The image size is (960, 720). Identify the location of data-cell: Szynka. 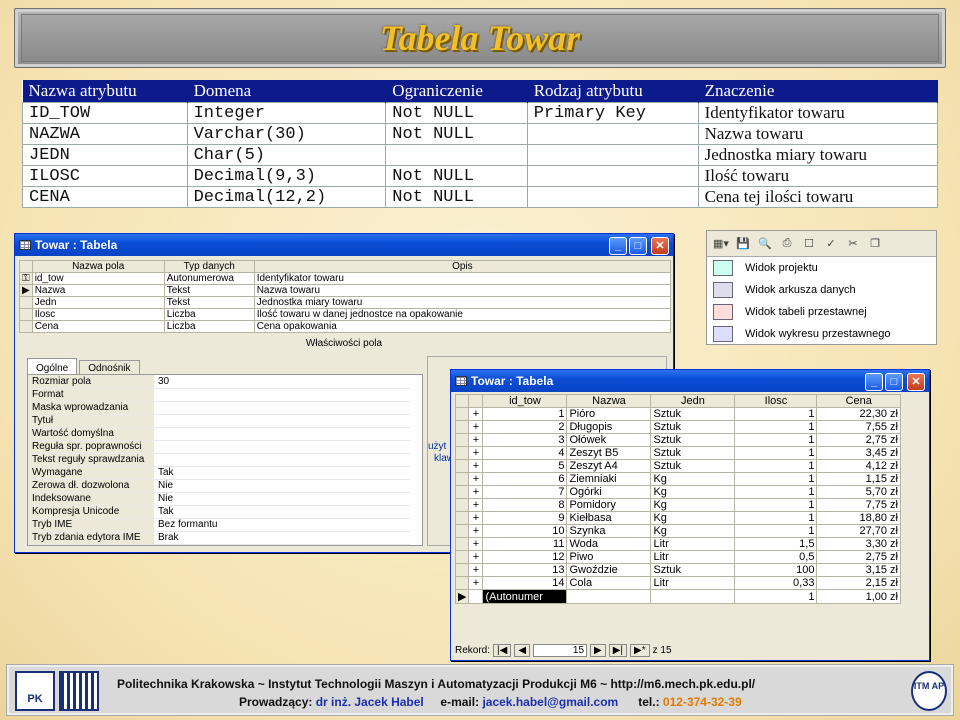
(609, 531).